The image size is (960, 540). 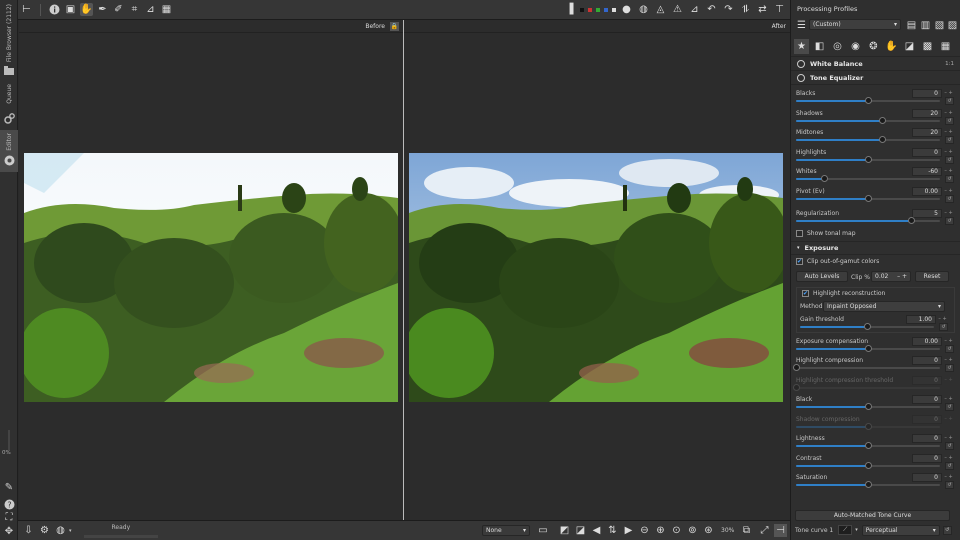 I want to click on fullscreen-toggle-icon: ⤢, so click(x=764, y=530).